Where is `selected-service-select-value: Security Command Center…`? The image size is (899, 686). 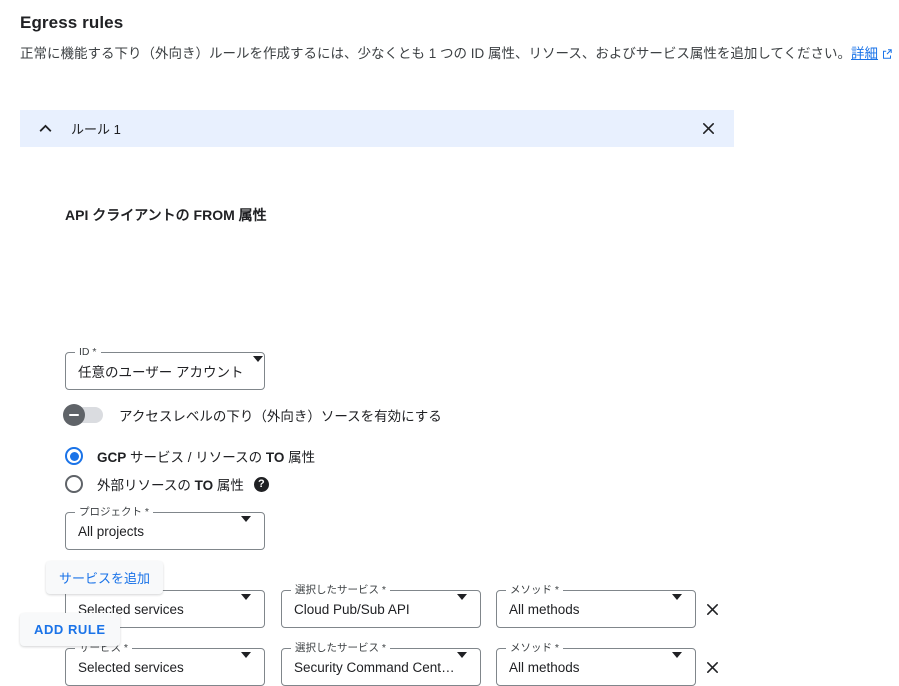
selected-service-select-value: Security Command Center… is located at coordinates (375, 667).